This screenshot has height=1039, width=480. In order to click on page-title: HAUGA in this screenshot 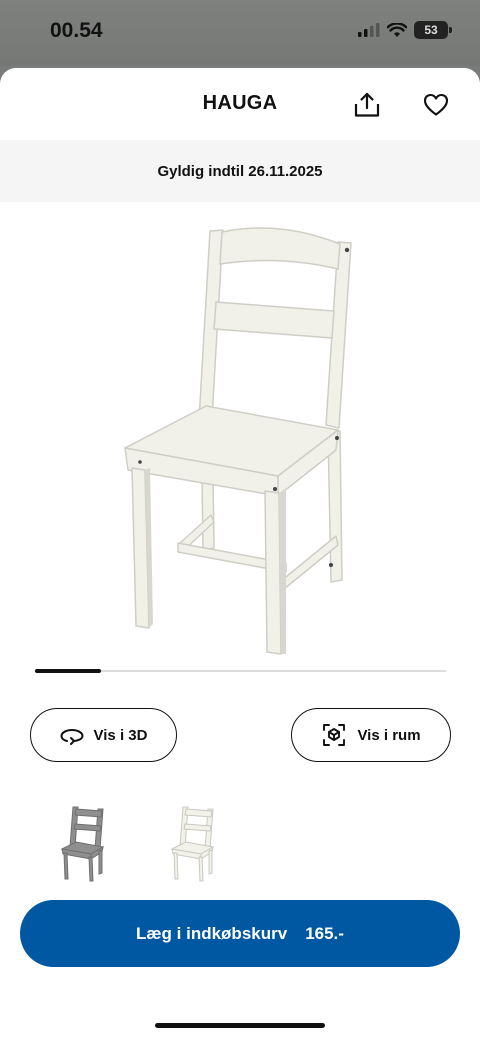, I will do `click(240, 103)`.